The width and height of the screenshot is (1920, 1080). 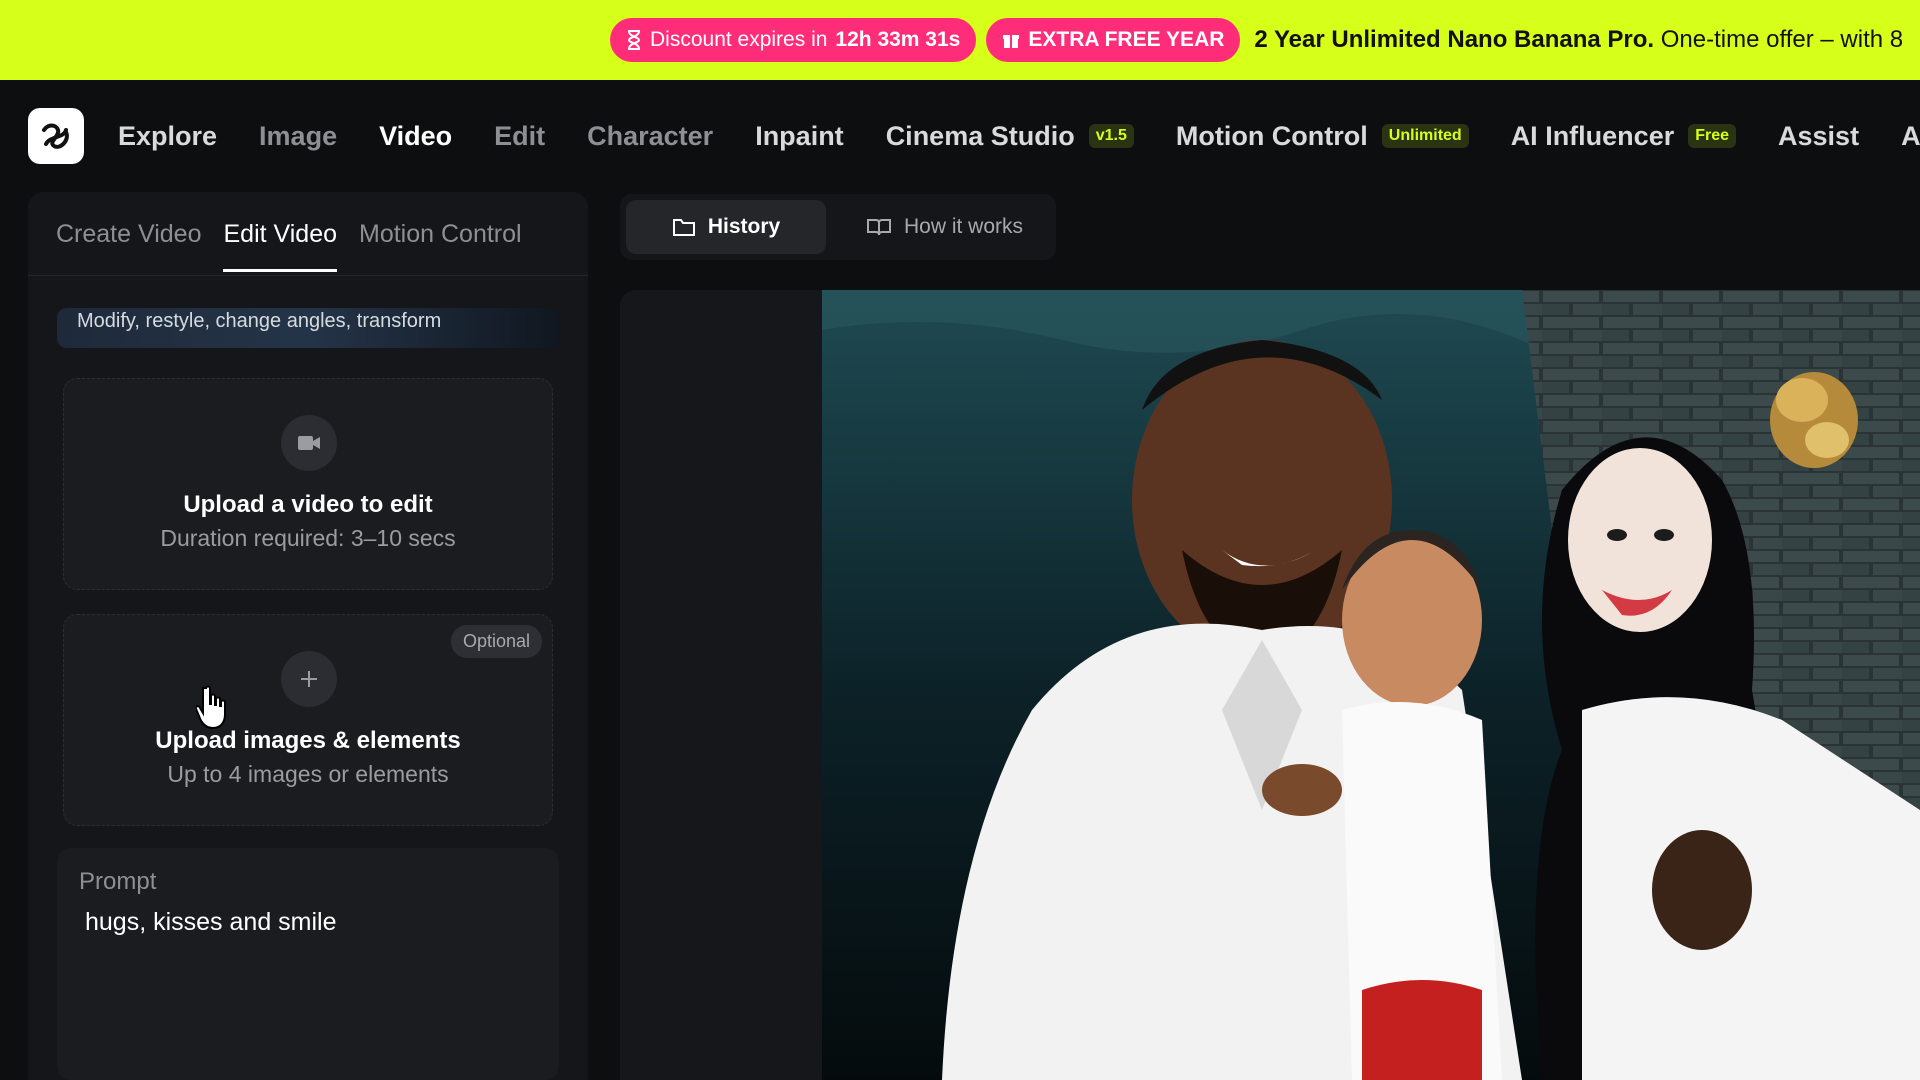 What do you see at coordinates (980, 135) in the screenshot?
I see `nav-cinema-studio-label: Cinema Studio` at bounding box center [980, 135].